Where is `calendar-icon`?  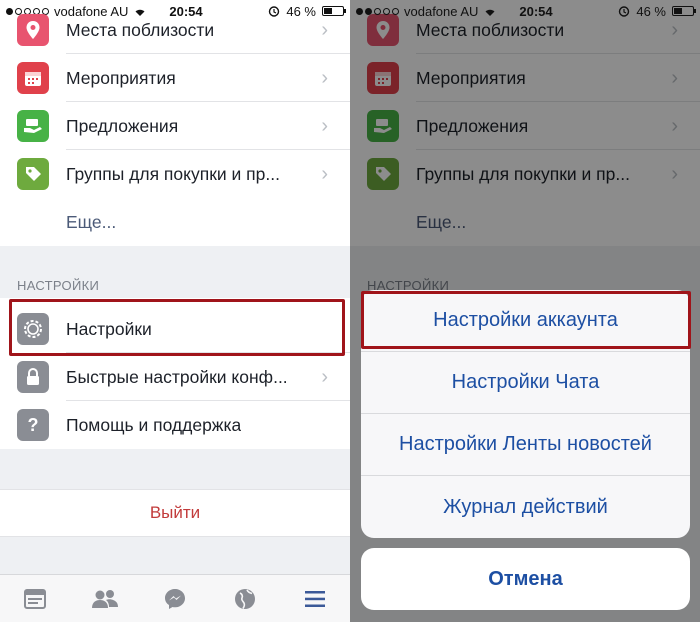 calendar-icon is located at coordinates (33, 78).